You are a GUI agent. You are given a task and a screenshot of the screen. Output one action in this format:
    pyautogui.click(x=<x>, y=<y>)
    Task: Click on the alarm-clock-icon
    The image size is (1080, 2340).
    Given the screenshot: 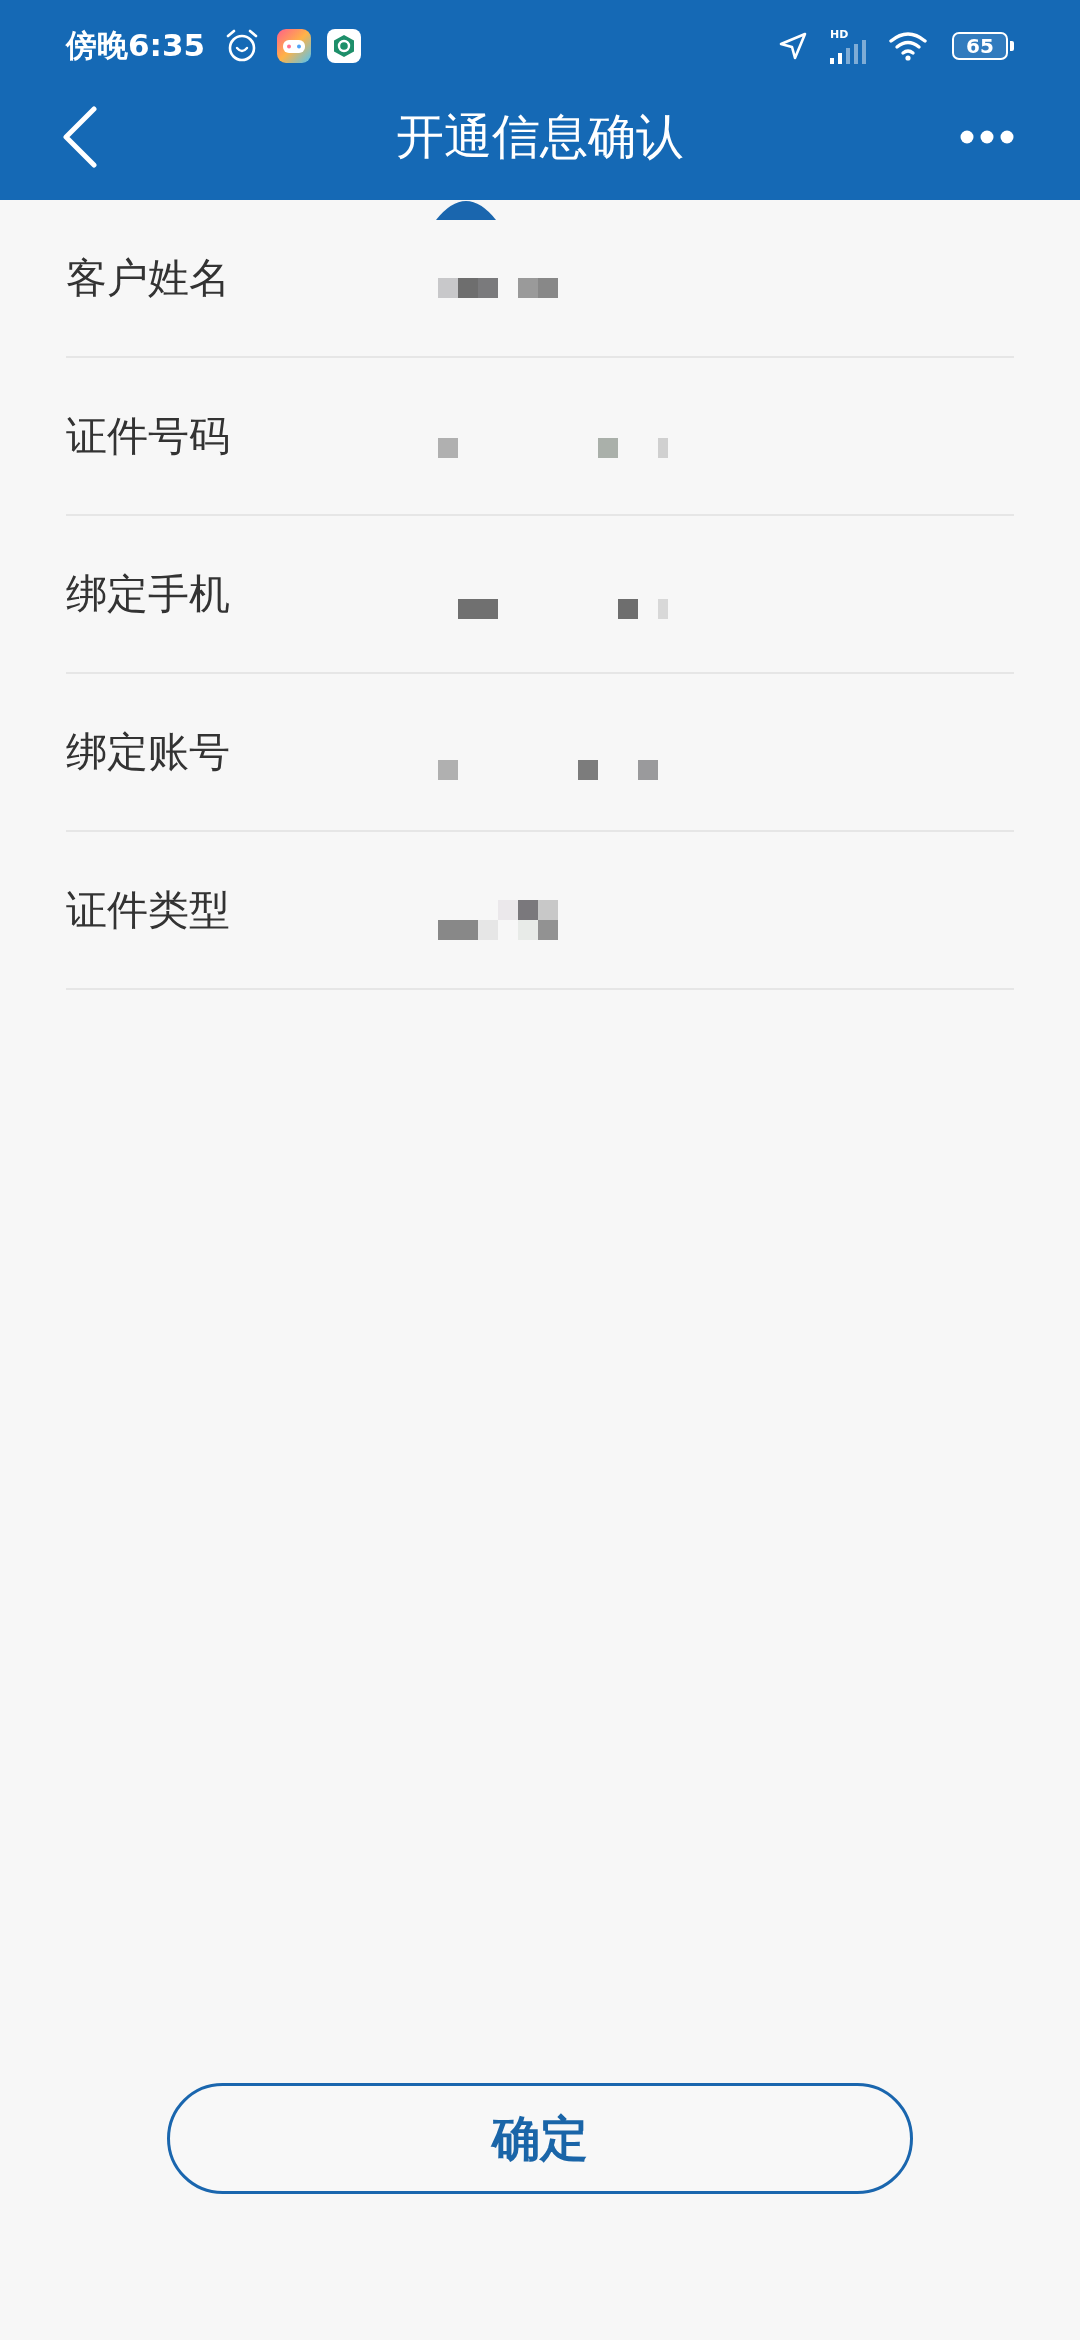 What is the action you would take?
    pyautogui.click(x=242, y=46)
    